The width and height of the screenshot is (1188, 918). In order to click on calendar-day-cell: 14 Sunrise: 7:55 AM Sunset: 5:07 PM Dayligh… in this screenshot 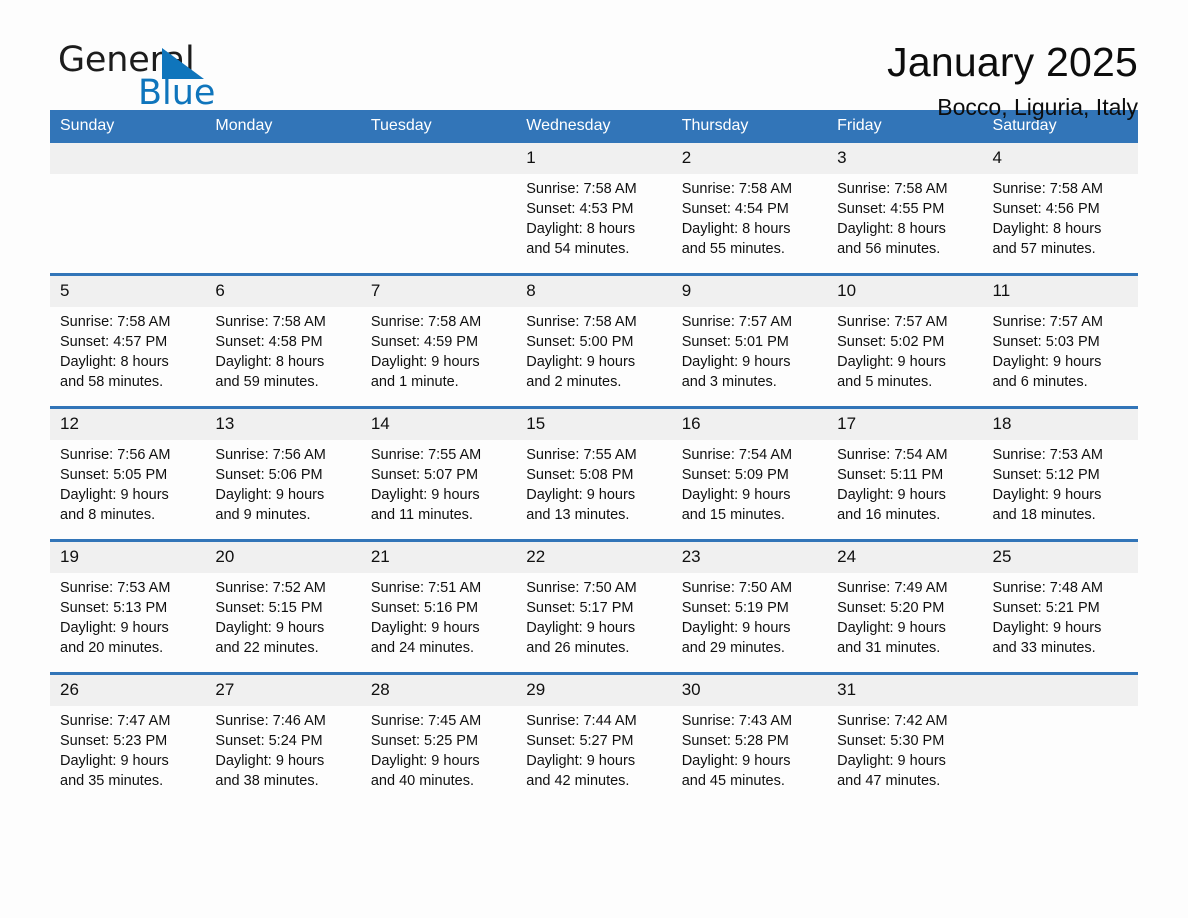, I will do `click(438, 473)`.